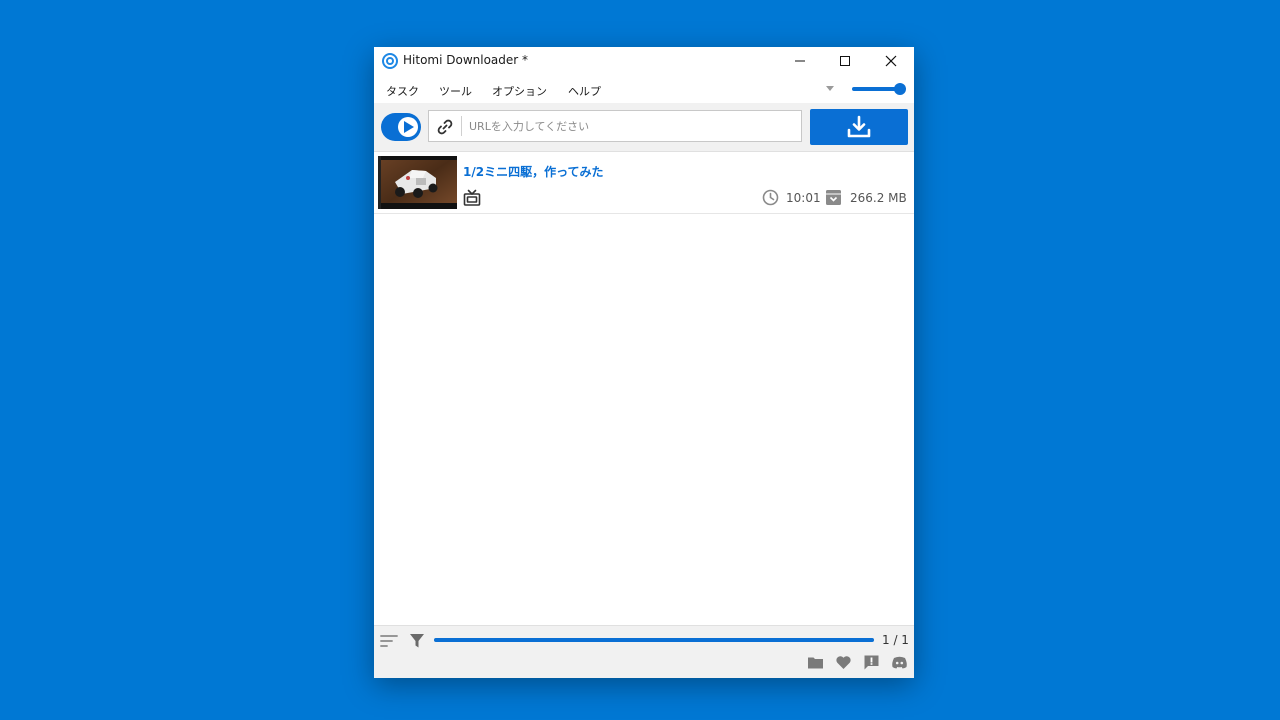 The image size is (1280, 720). I want to click on feedback-icon, so click(871, 662).